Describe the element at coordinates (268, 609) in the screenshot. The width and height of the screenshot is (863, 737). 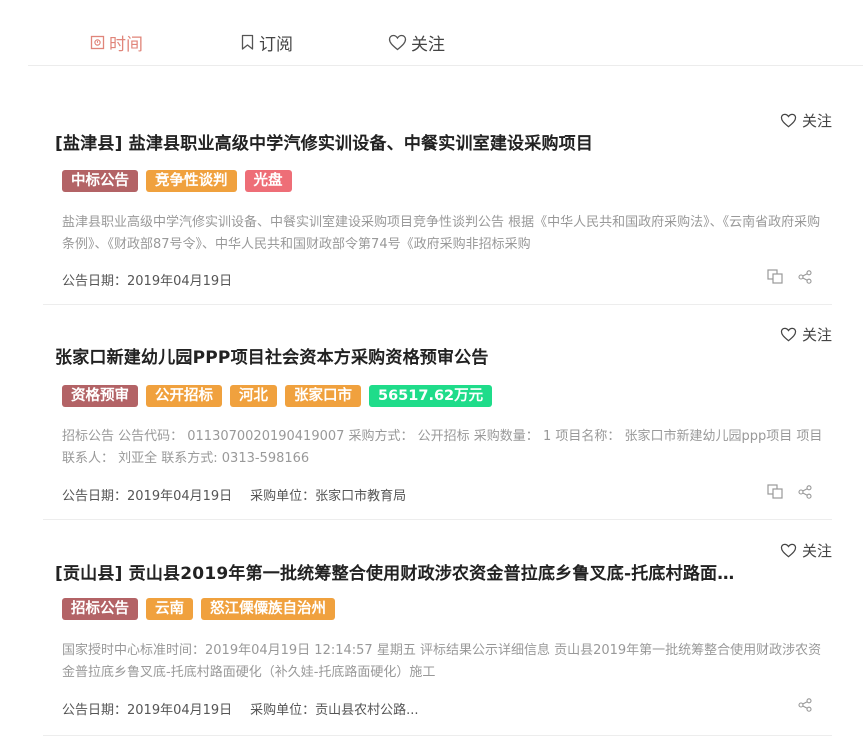
I see `tag: 怒江傈僳族自治州` at that location.